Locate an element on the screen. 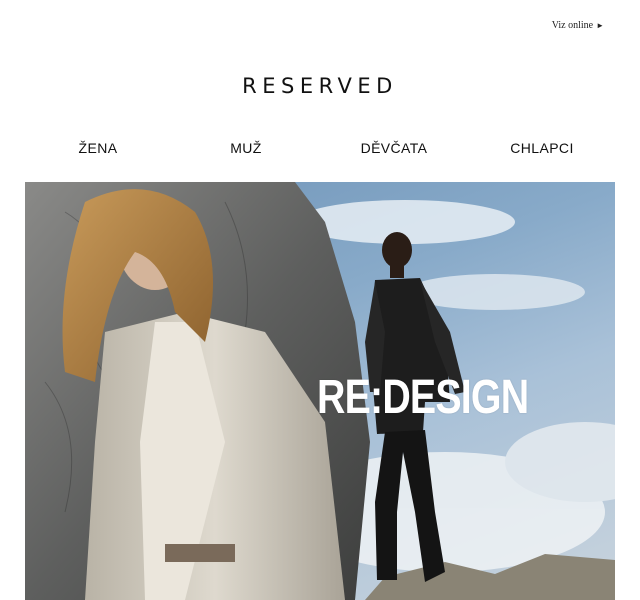  category-nav: ŽENA MUŽ DĚVČATA CHLAPCI is located at coordinates (320, 148).